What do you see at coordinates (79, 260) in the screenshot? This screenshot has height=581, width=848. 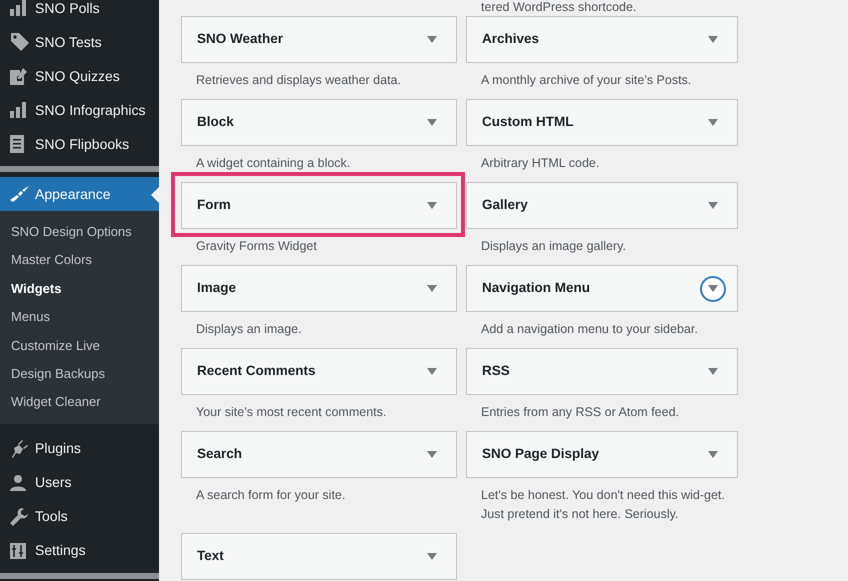 I see `submenu-item: Master Colors` at bounding box center [79, 260].